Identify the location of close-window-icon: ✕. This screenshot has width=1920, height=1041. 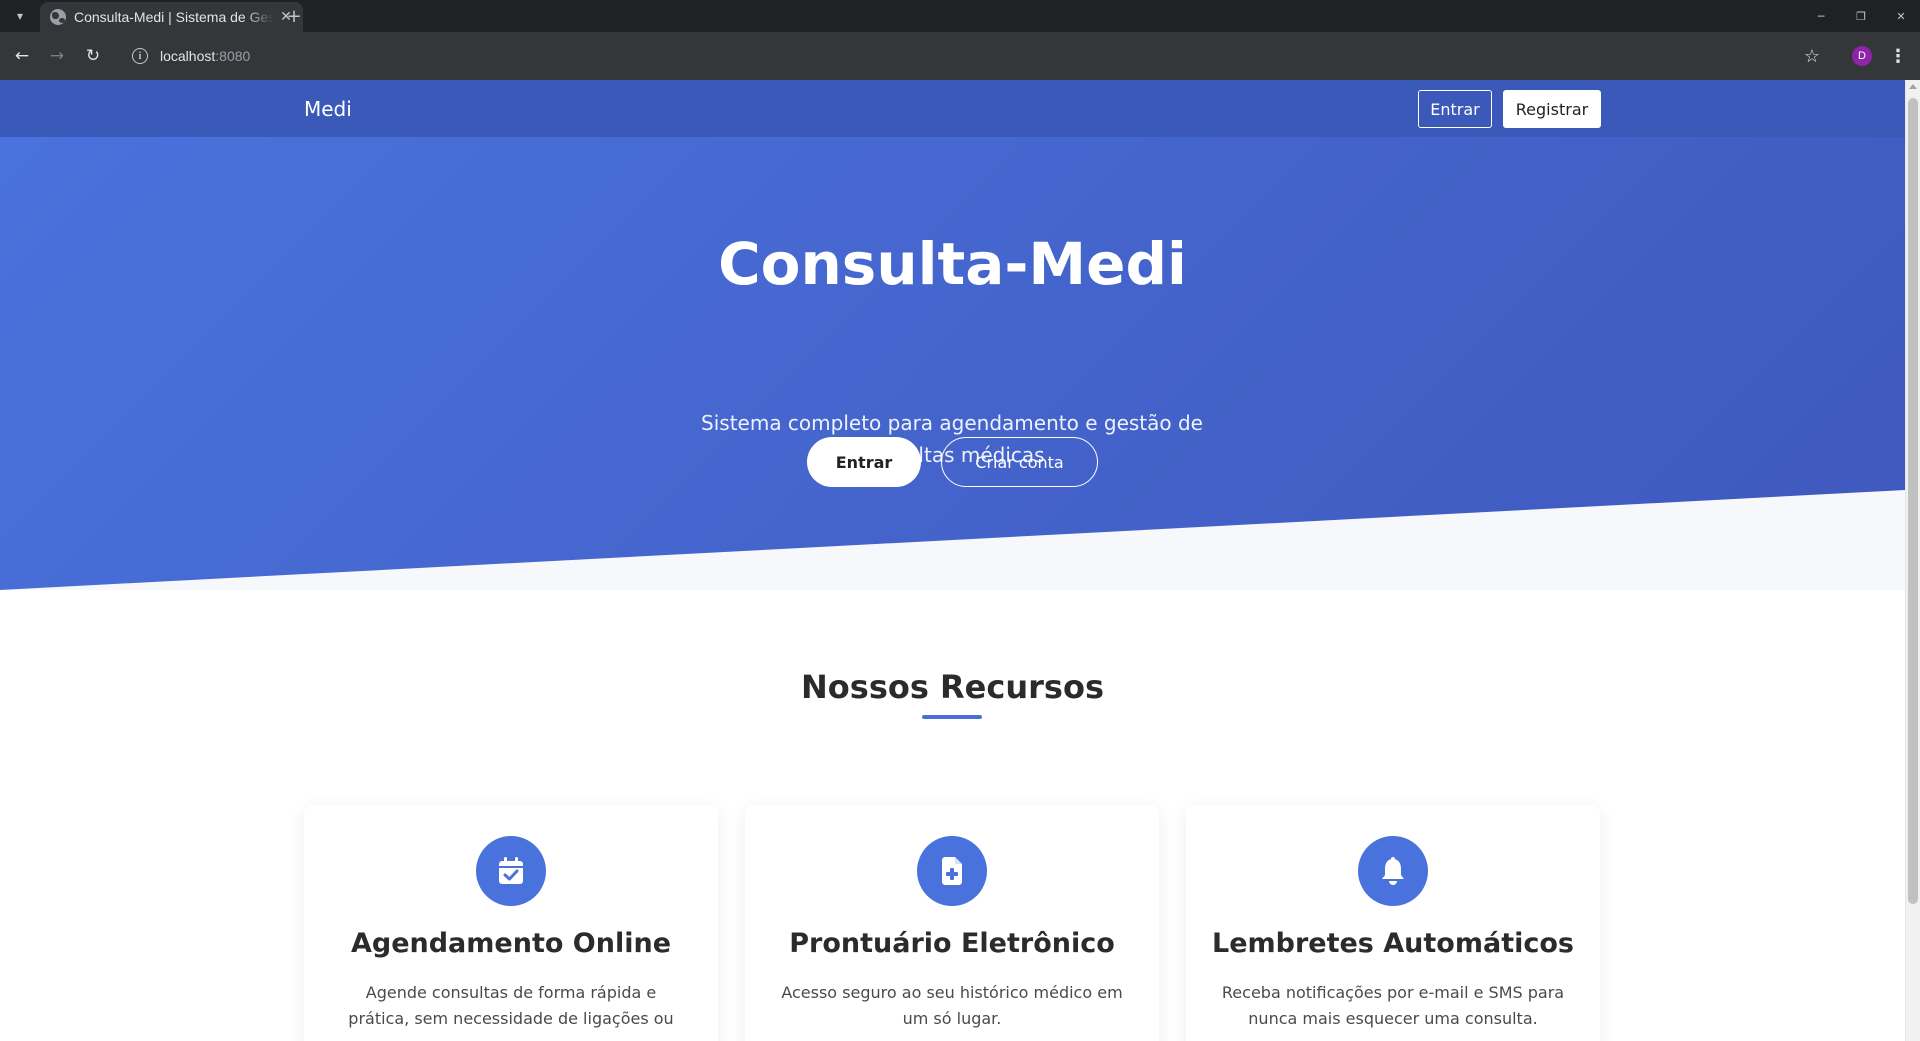
(1901, 16).